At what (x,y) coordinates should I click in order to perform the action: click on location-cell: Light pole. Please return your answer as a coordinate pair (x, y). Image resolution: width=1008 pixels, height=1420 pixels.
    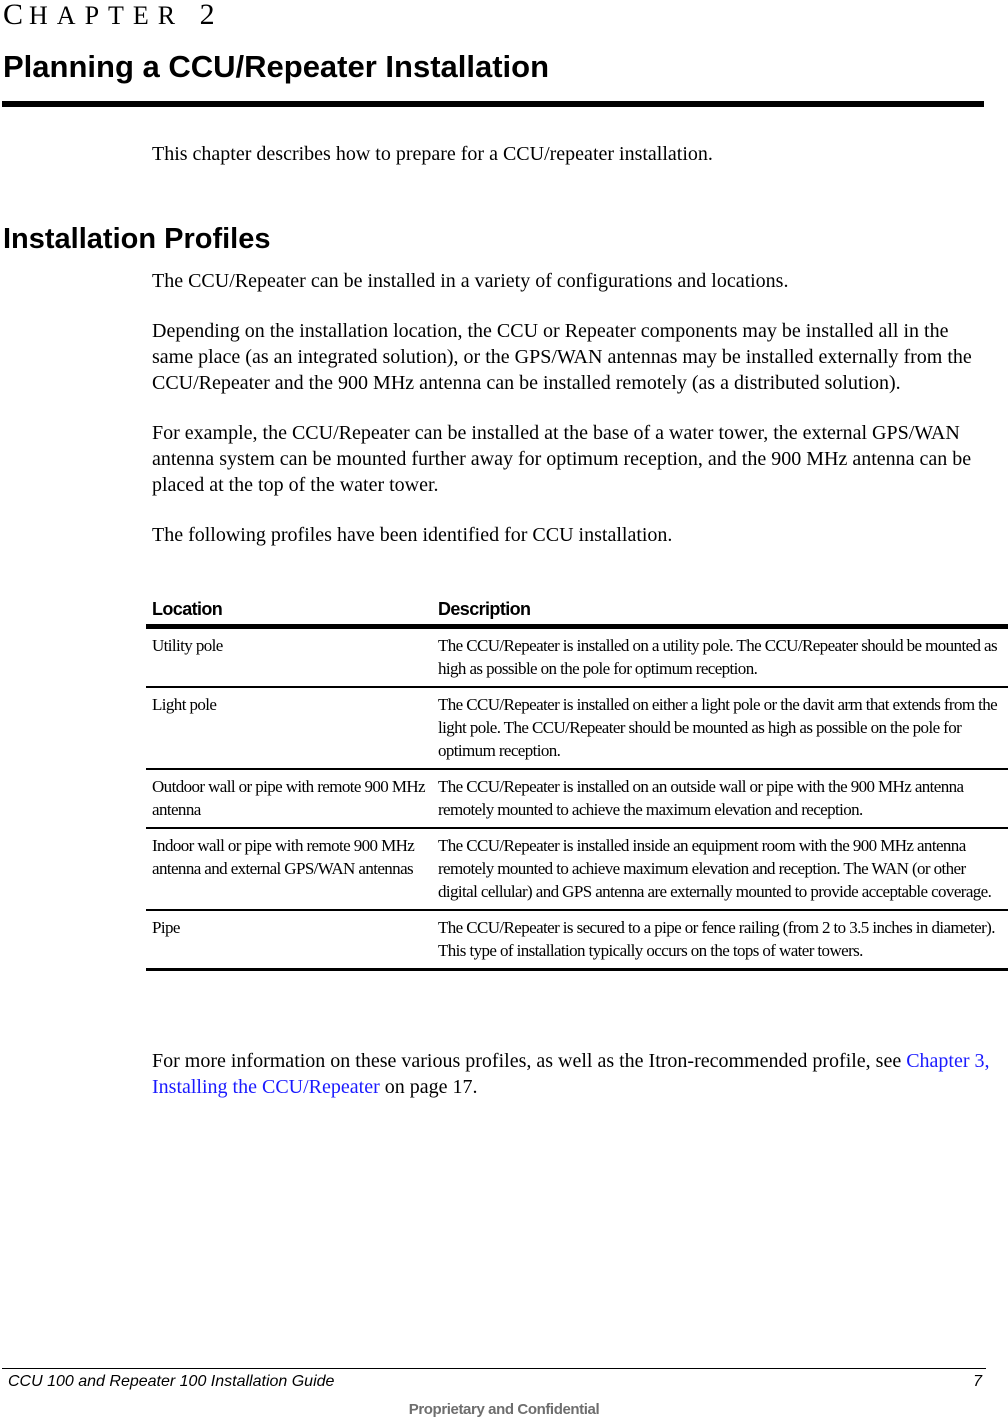
    Looking at the image, I should click on (289, 728).